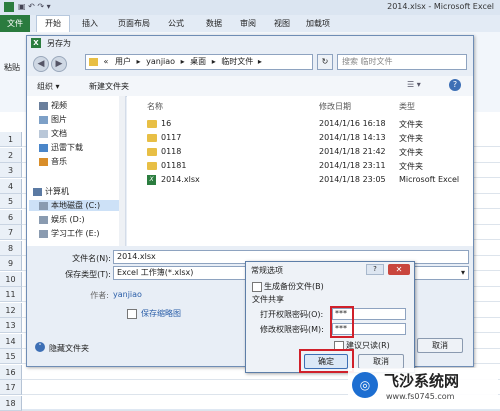 The height and width of the screenshot is (411, 500). Describe the element at coordinates (297, 166) in the screenshot. I see `file-row: 01181 2014/1/18 23:11 文件夹` at that location.